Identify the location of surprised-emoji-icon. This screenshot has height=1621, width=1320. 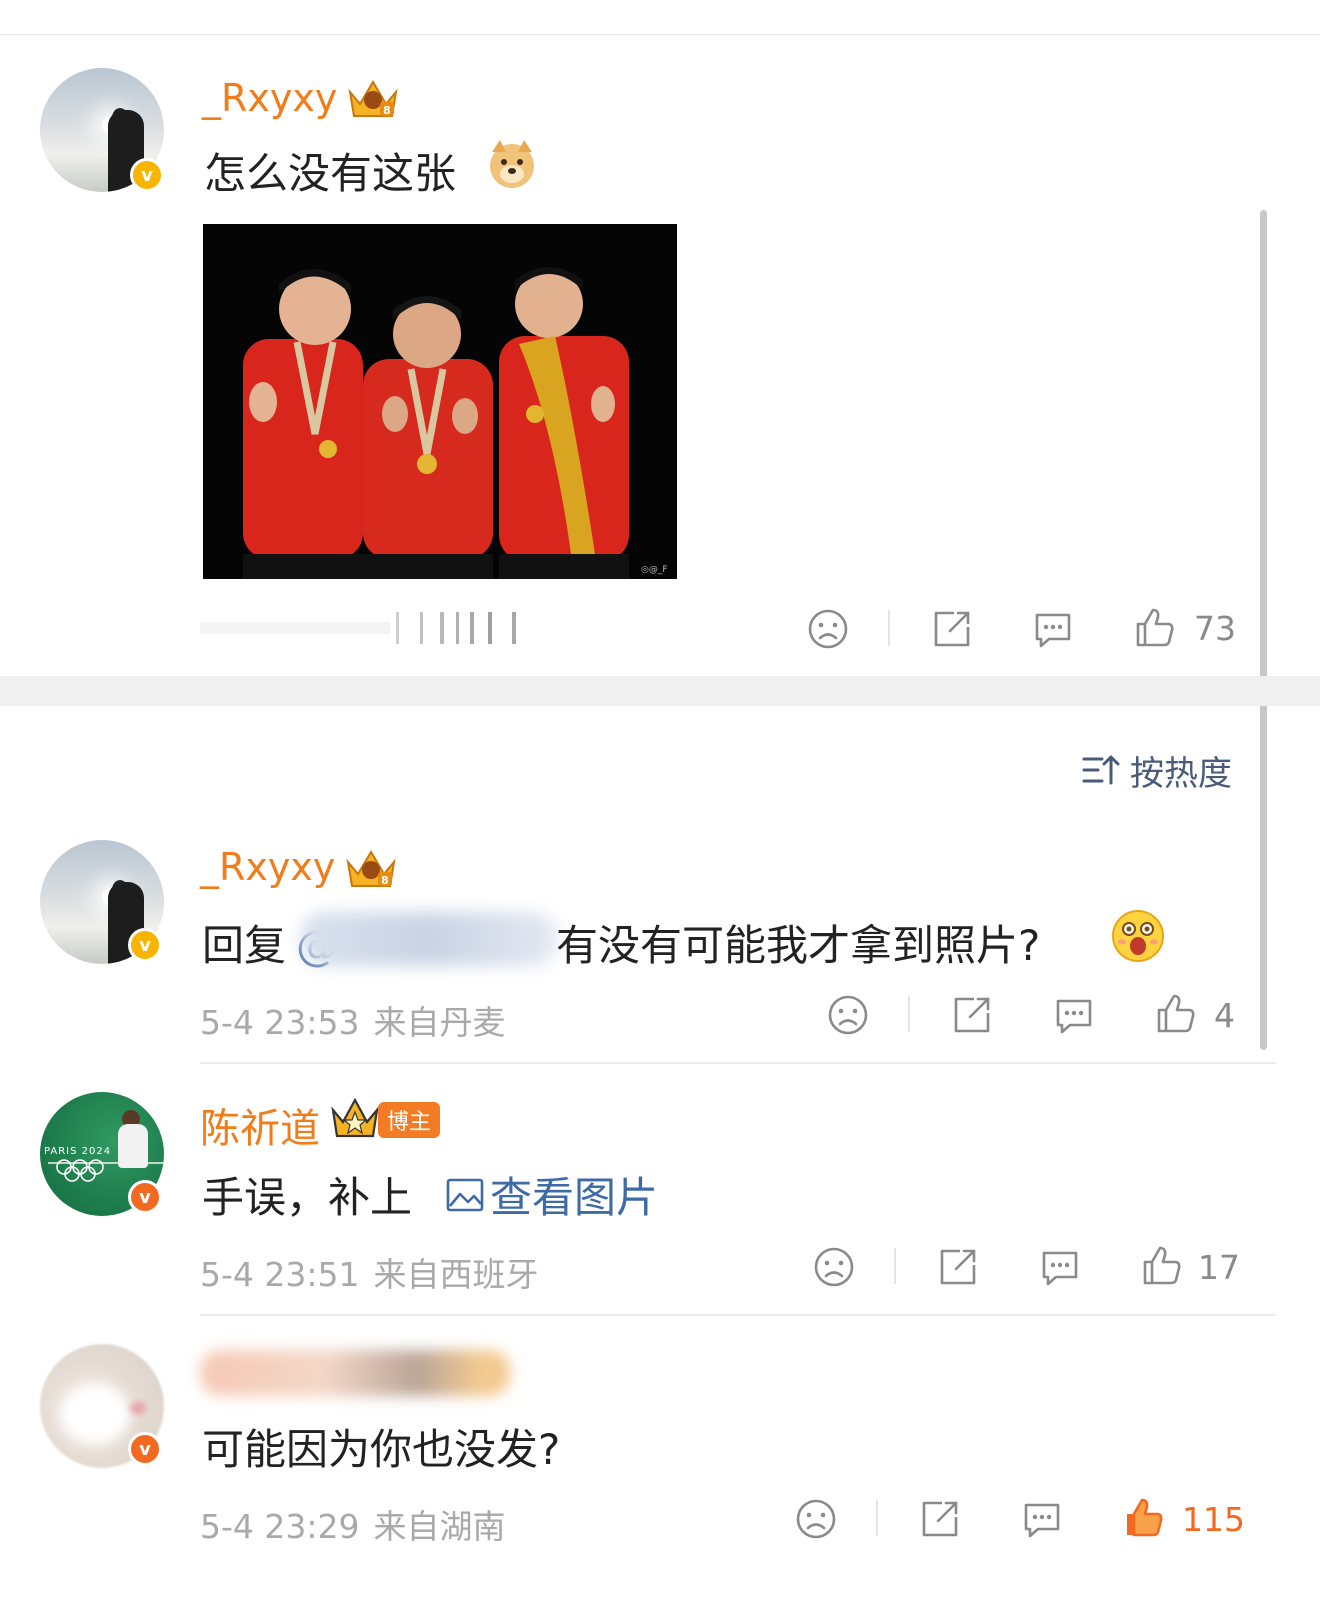
(1138, 936).